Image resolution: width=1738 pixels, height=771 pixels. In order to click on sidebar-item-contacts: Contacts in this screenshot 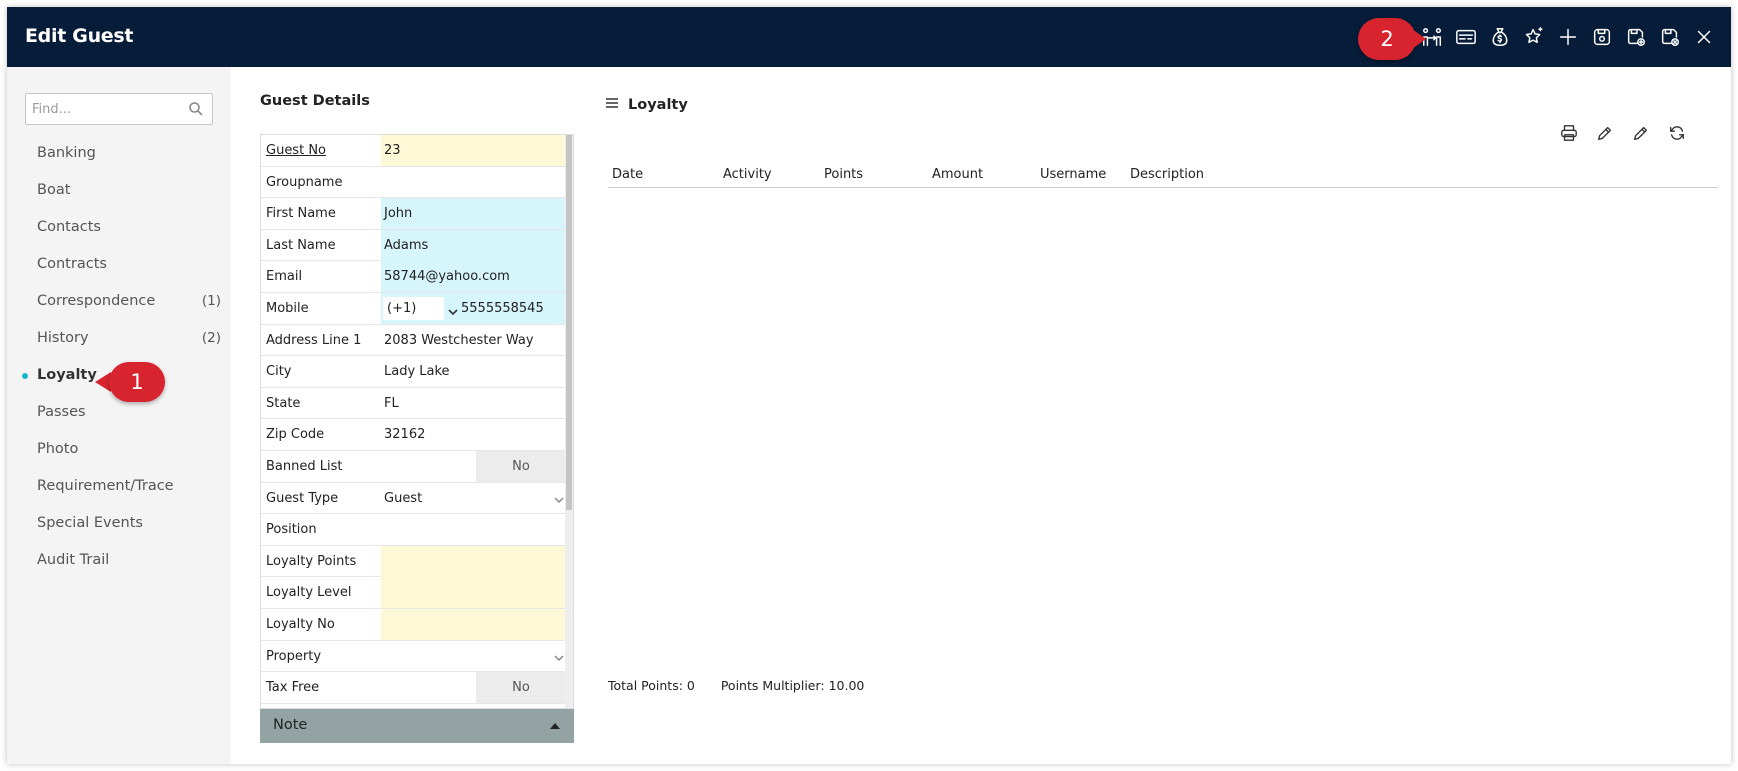, I will do `click(119, 227)`.